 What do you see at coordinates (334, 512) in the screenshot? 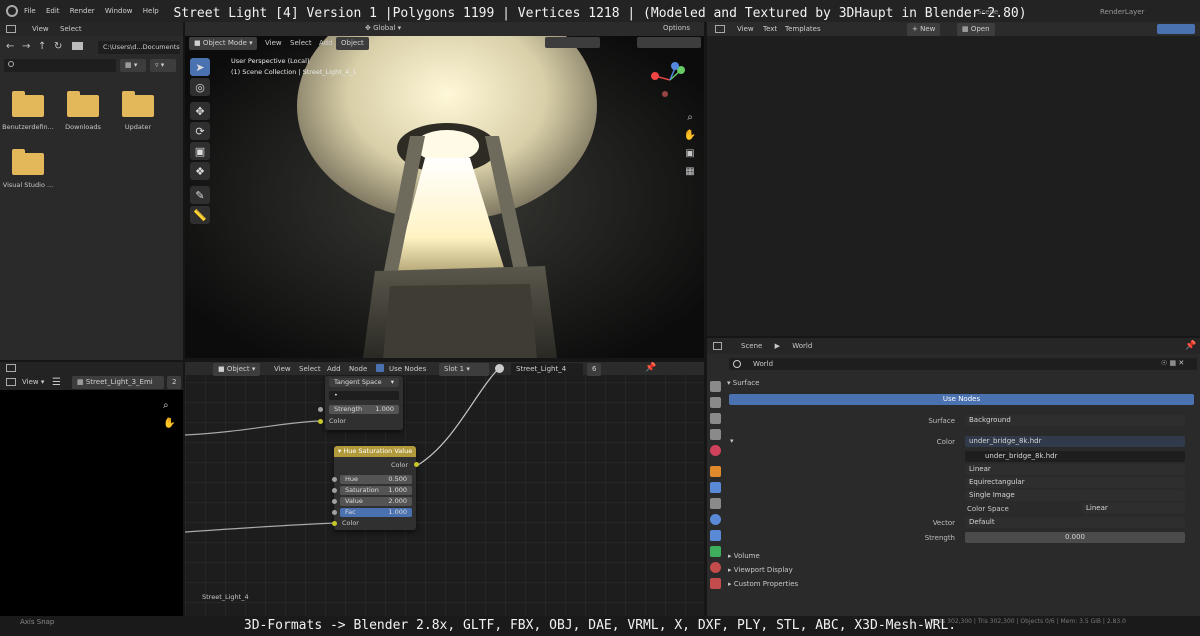
I see `fac-socket` at bounding box center [334, 512].